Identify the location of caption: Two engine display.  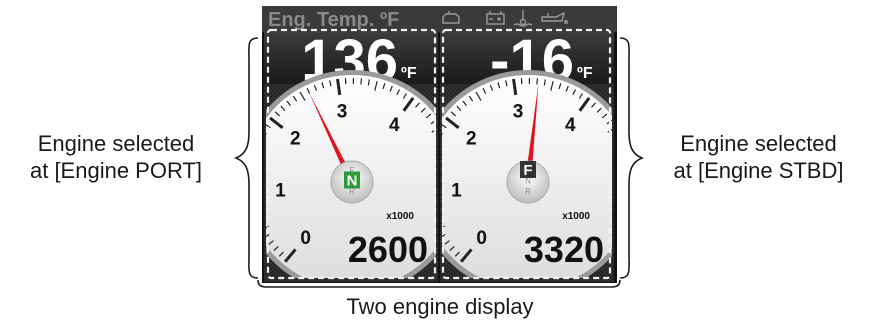
(440, 306).